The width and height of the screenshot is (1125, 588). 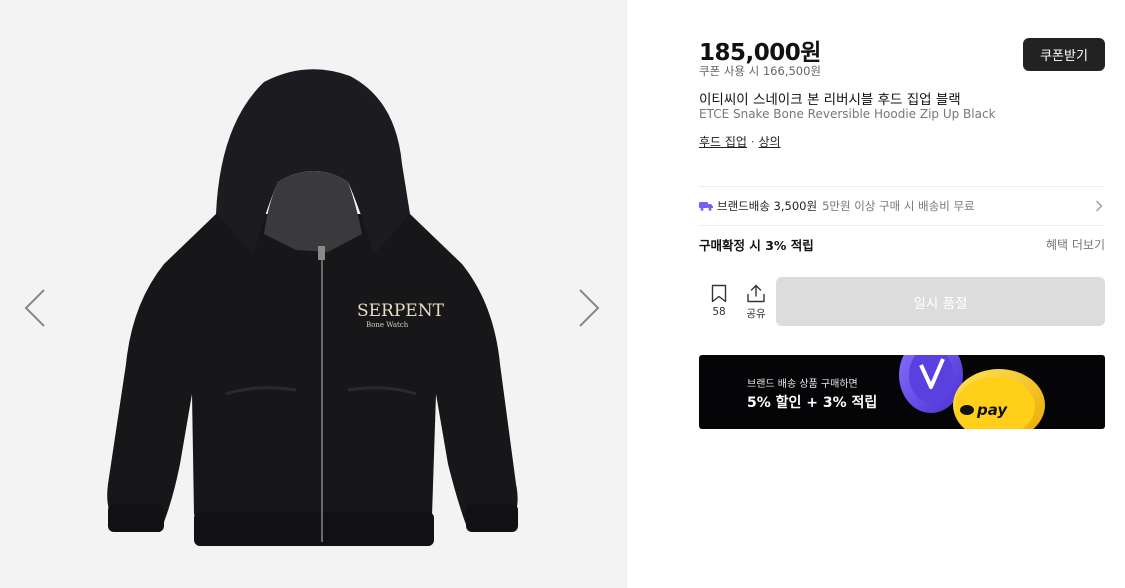 What do you see at coordinates (898, 206) in the screenshot?
I see `shipping-note: 5만원 이상 구매 시 배송비 무료` at bounding box center [898, 206].